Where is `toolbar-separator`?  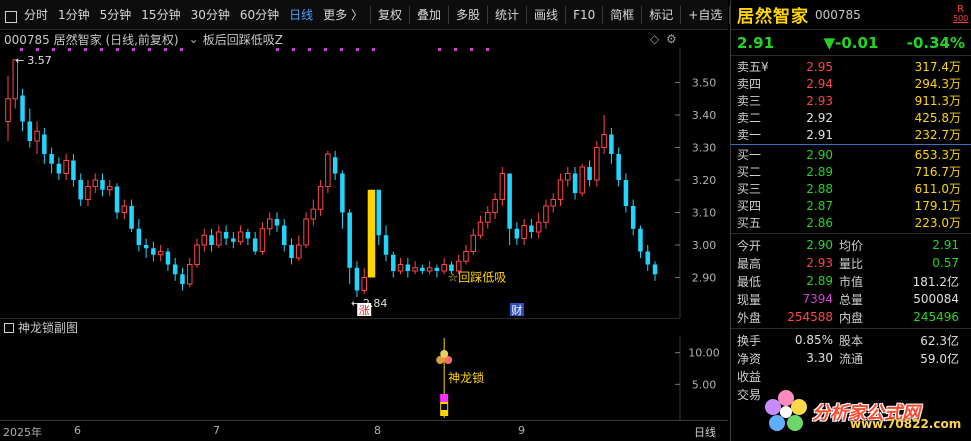 toolbar-separator is located at coordinates (409, 14).